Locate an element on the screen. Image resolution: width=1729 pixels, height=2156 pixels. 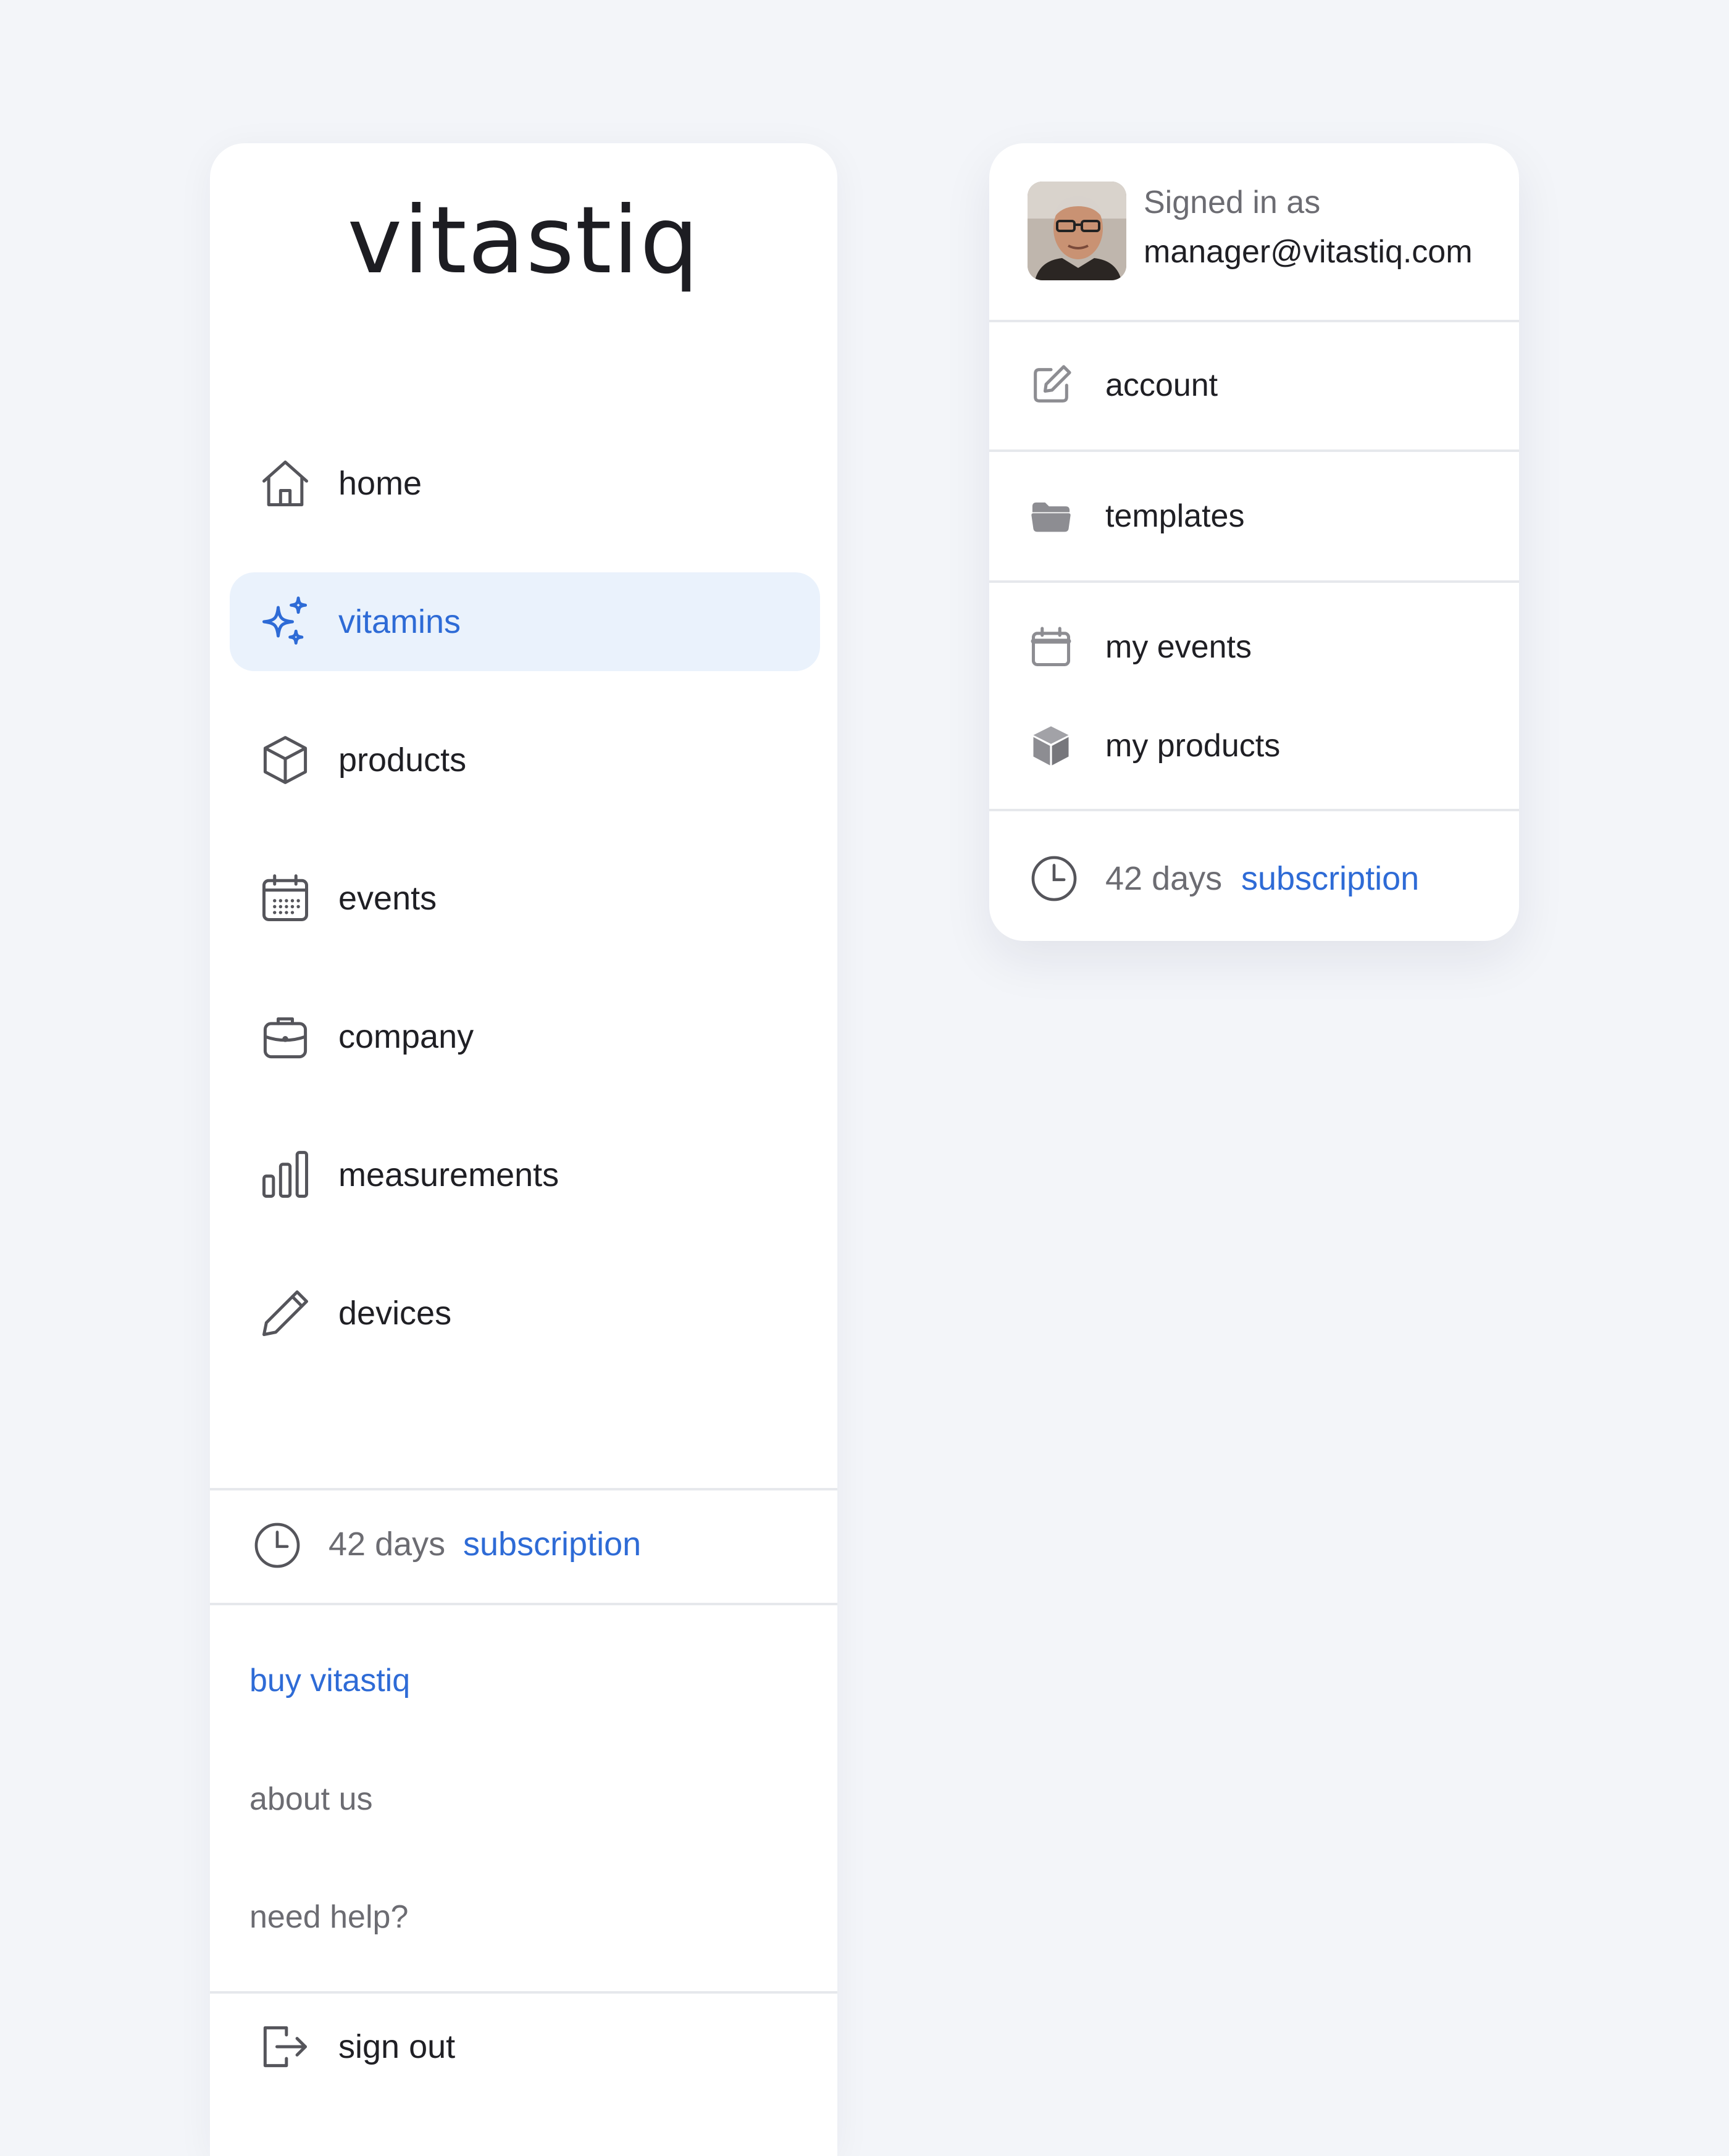
menu-item-label: my products is located at coordinates (1193, 746).